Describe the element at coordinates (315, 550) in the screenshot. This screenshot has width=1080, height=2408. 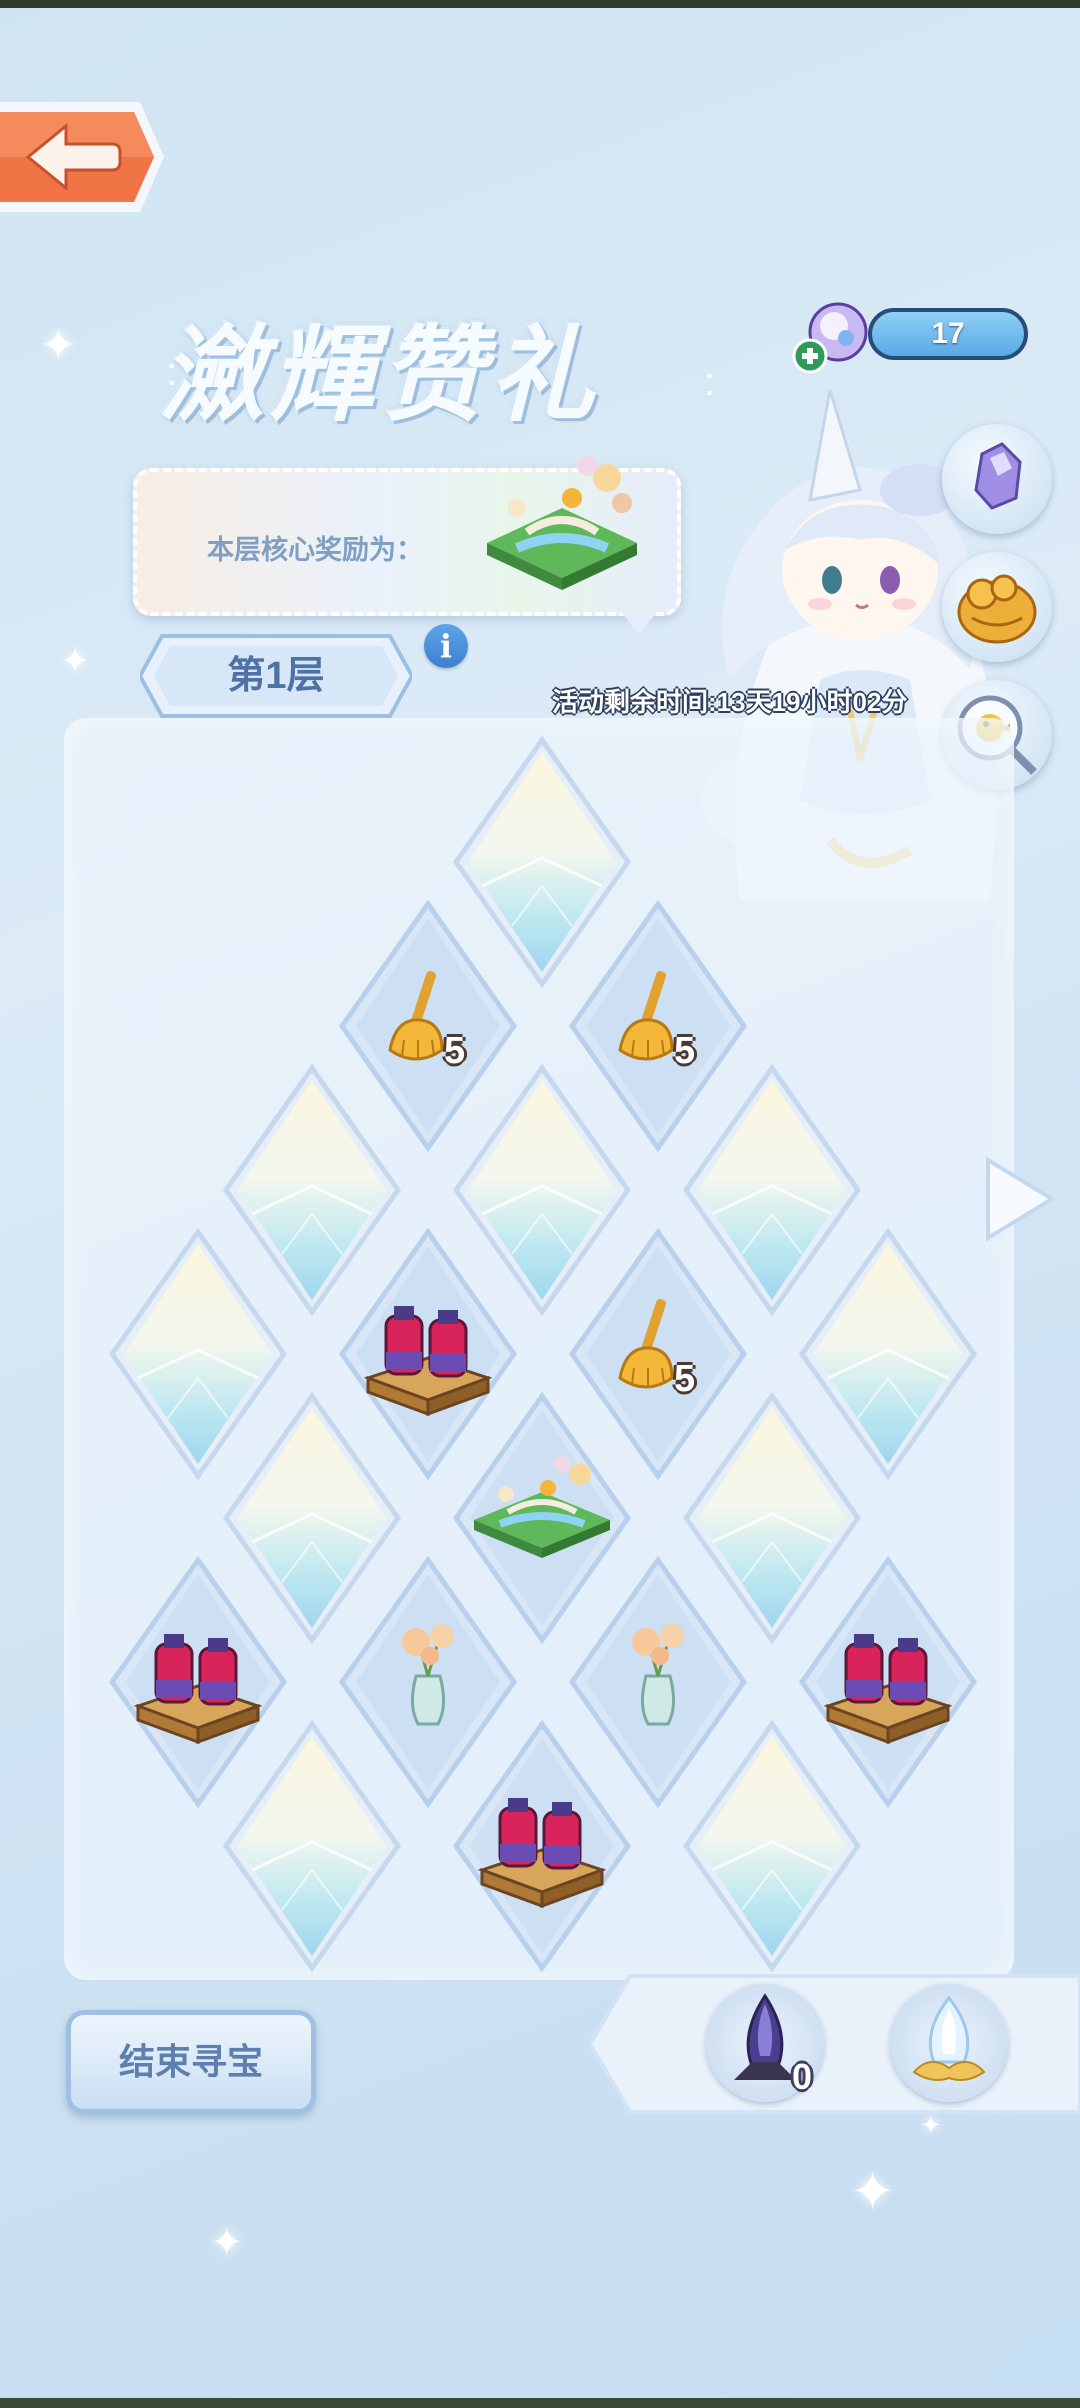
I see `core-reward-label: 本层核心奖励为：` at that location.